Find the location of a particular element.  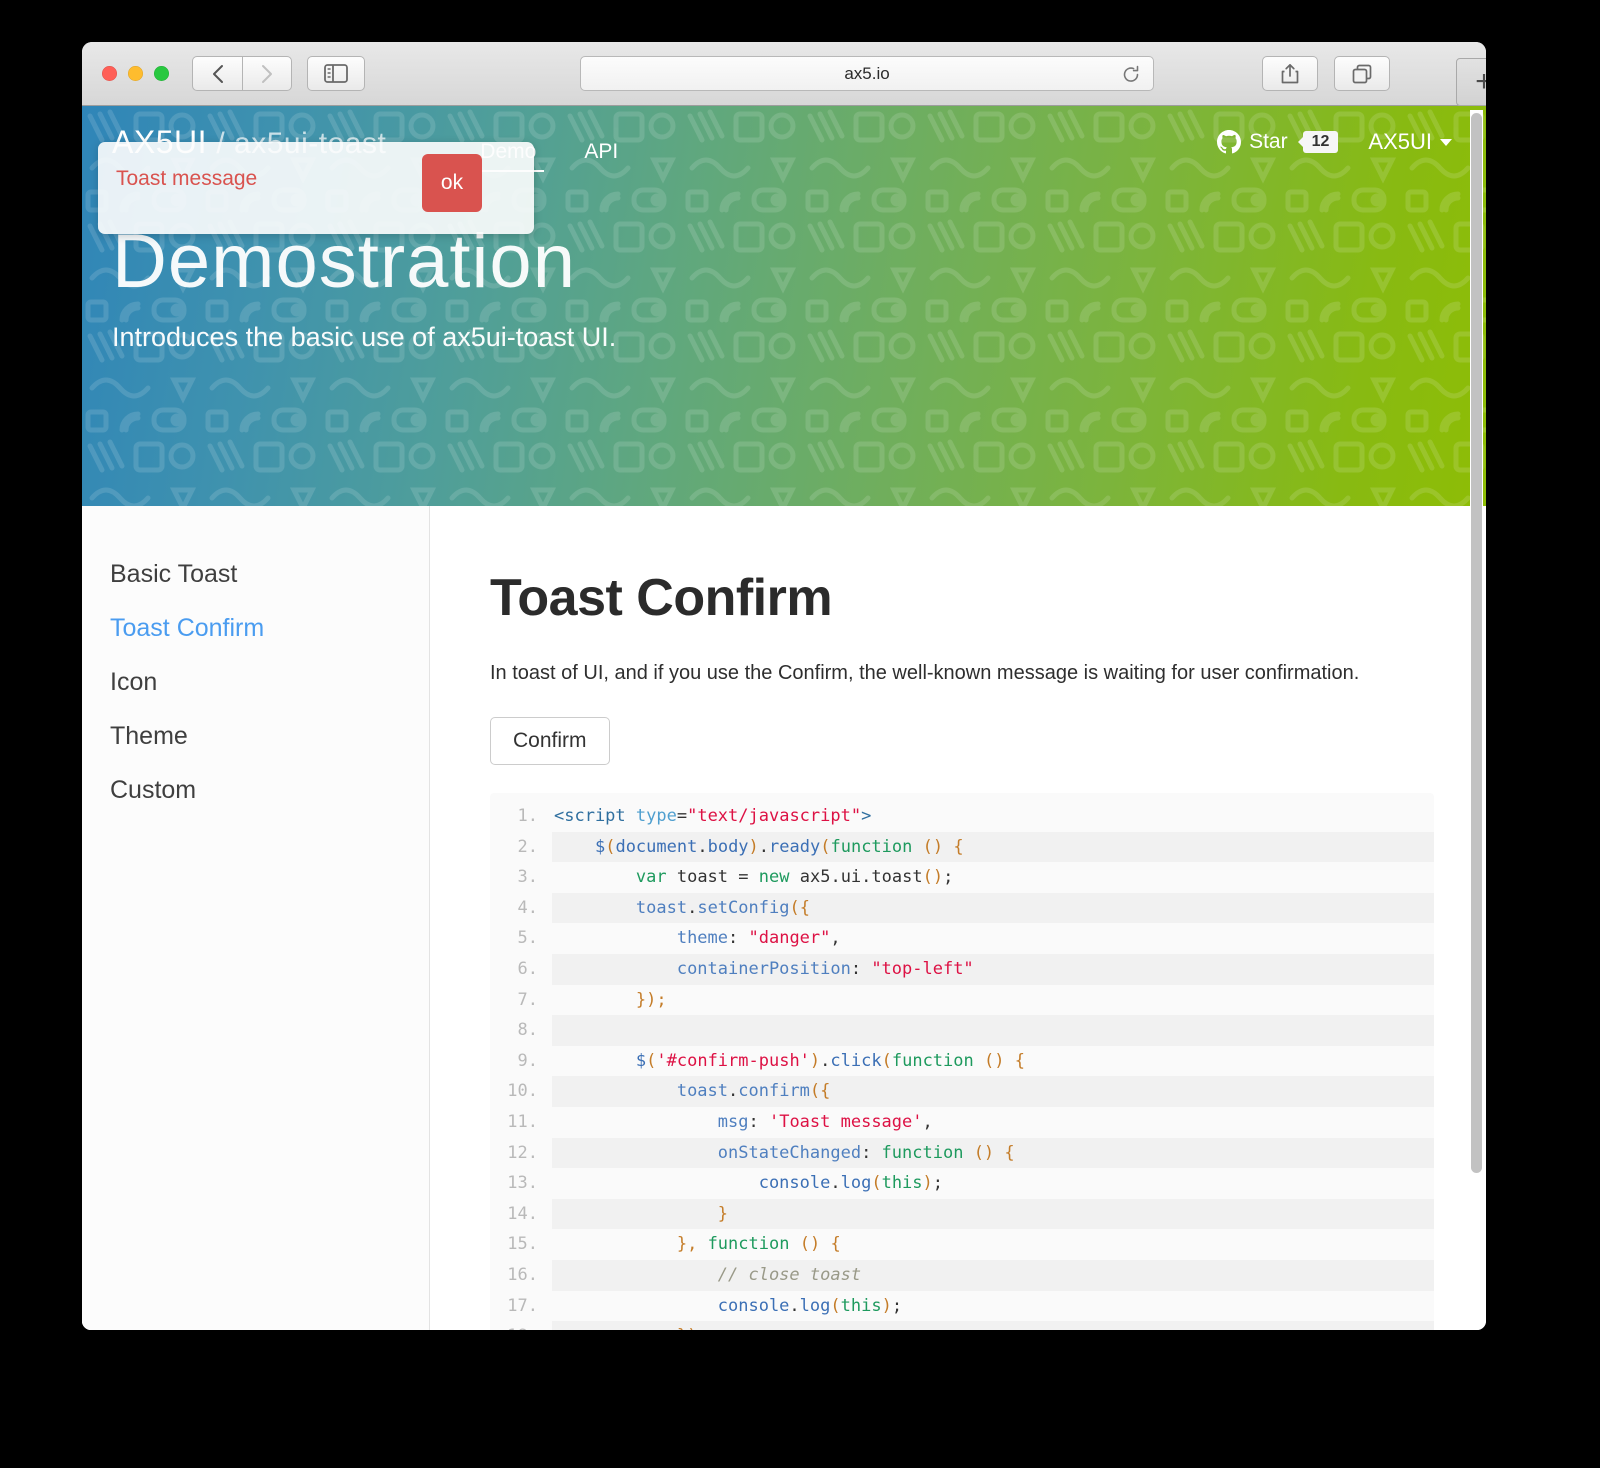

code-line-text: var toast = new ax5.ui.toast(); is located at coordinates (794, 877).